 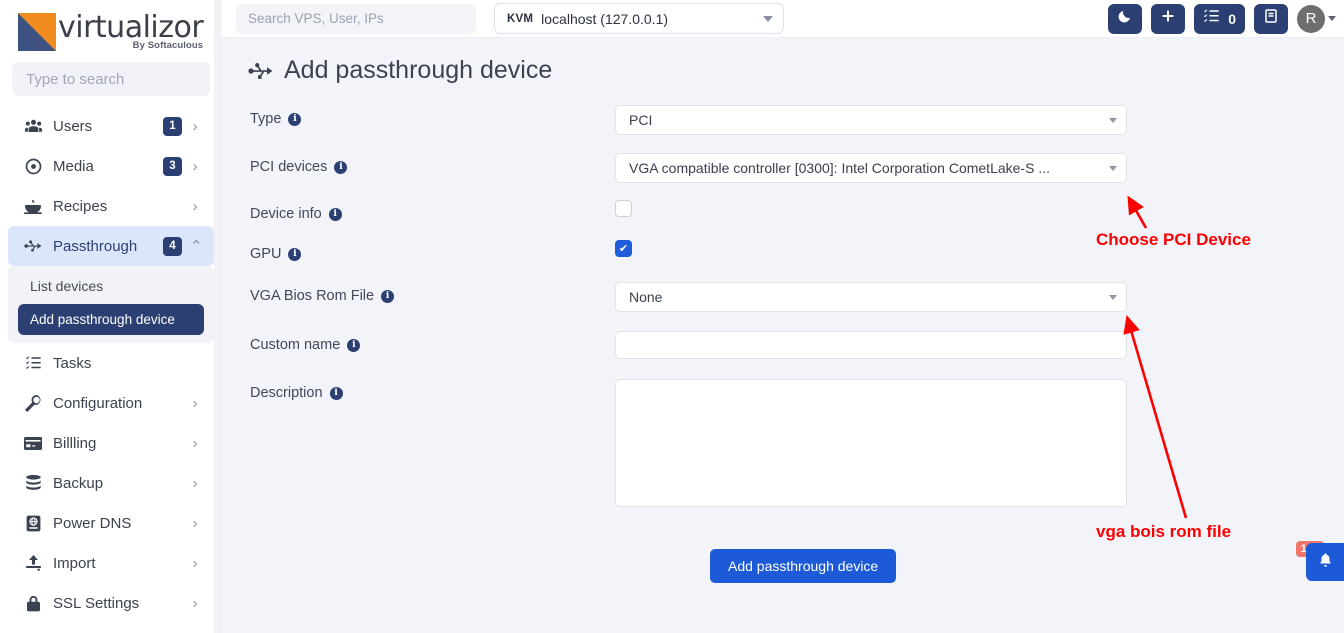 I want to click on server-name: localhost (127.0.0.1), so click(x=605, y=18).